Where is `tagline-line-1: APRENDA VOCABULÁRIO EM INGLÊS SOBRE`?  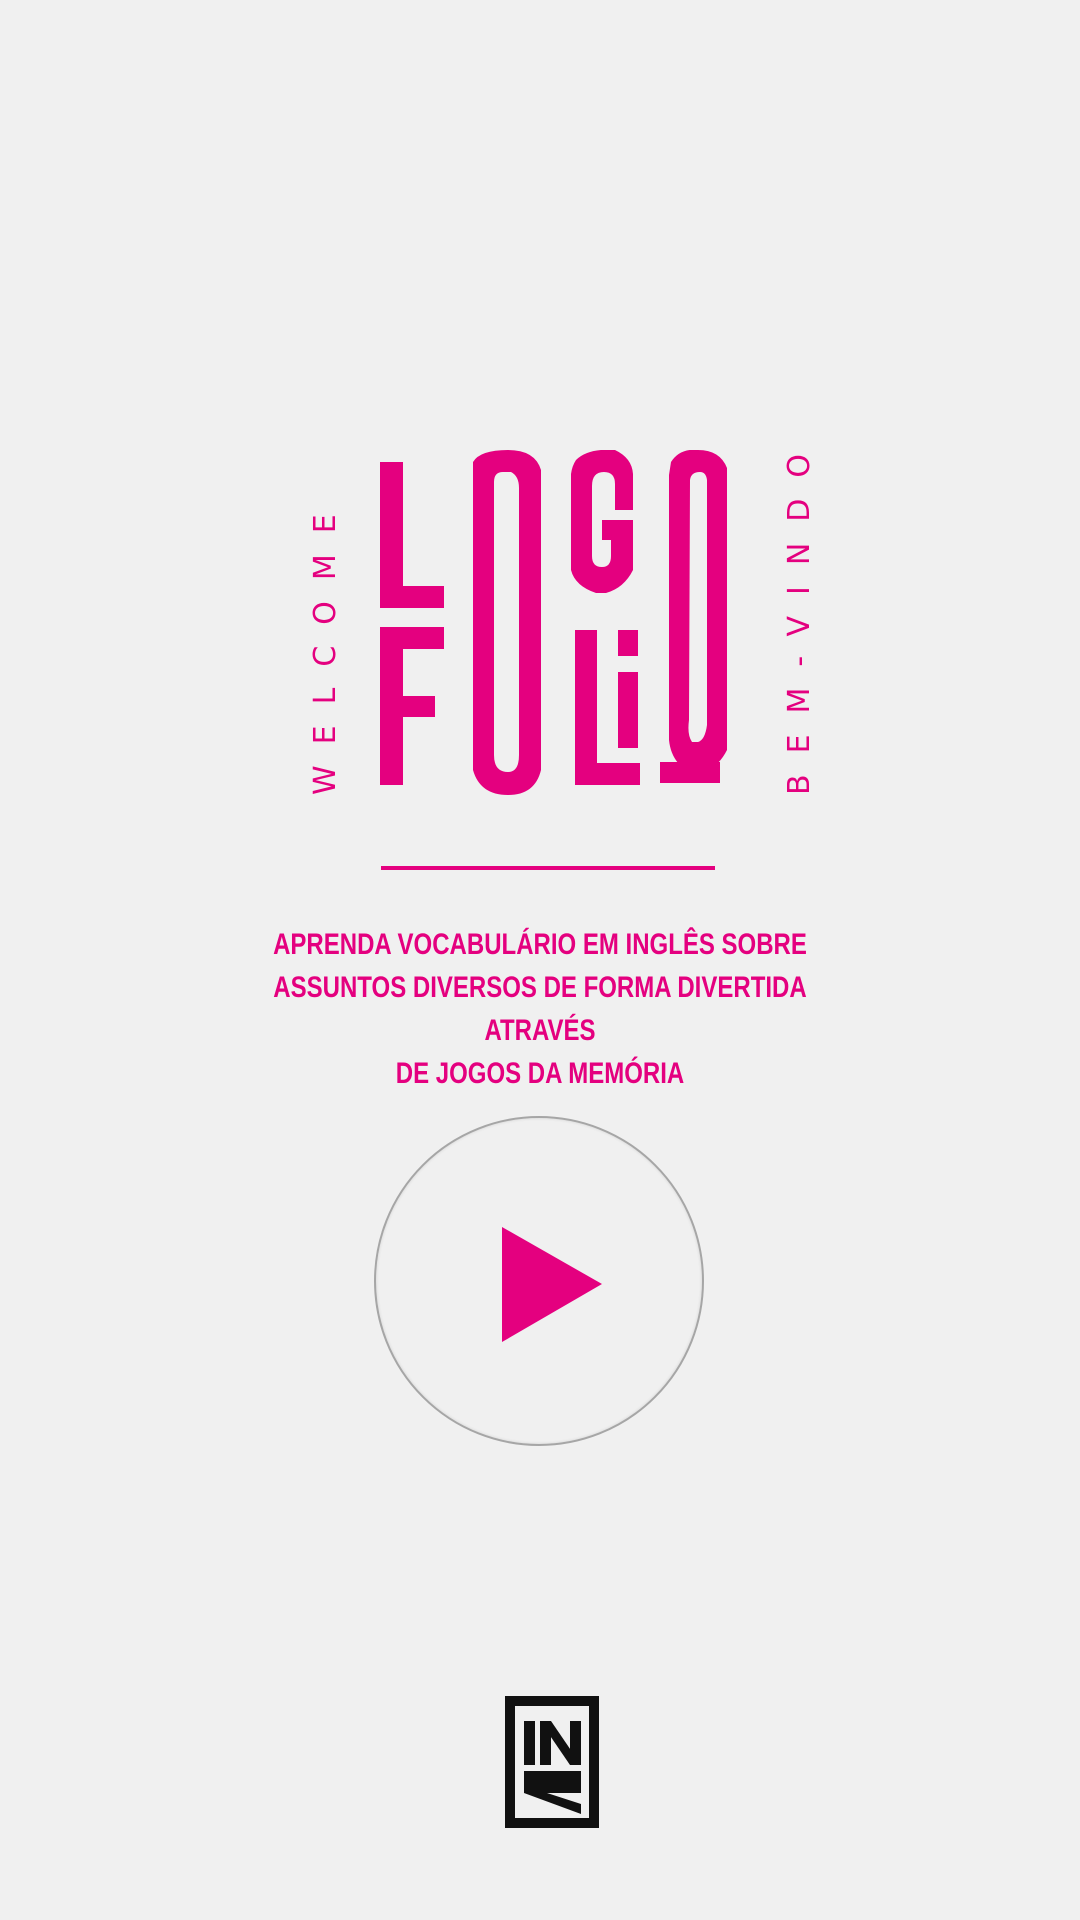 tagline-line-1: APRENDA VOCABULÁRIO EM INGLÊS SOBRE is located at coordinates (540, 944).